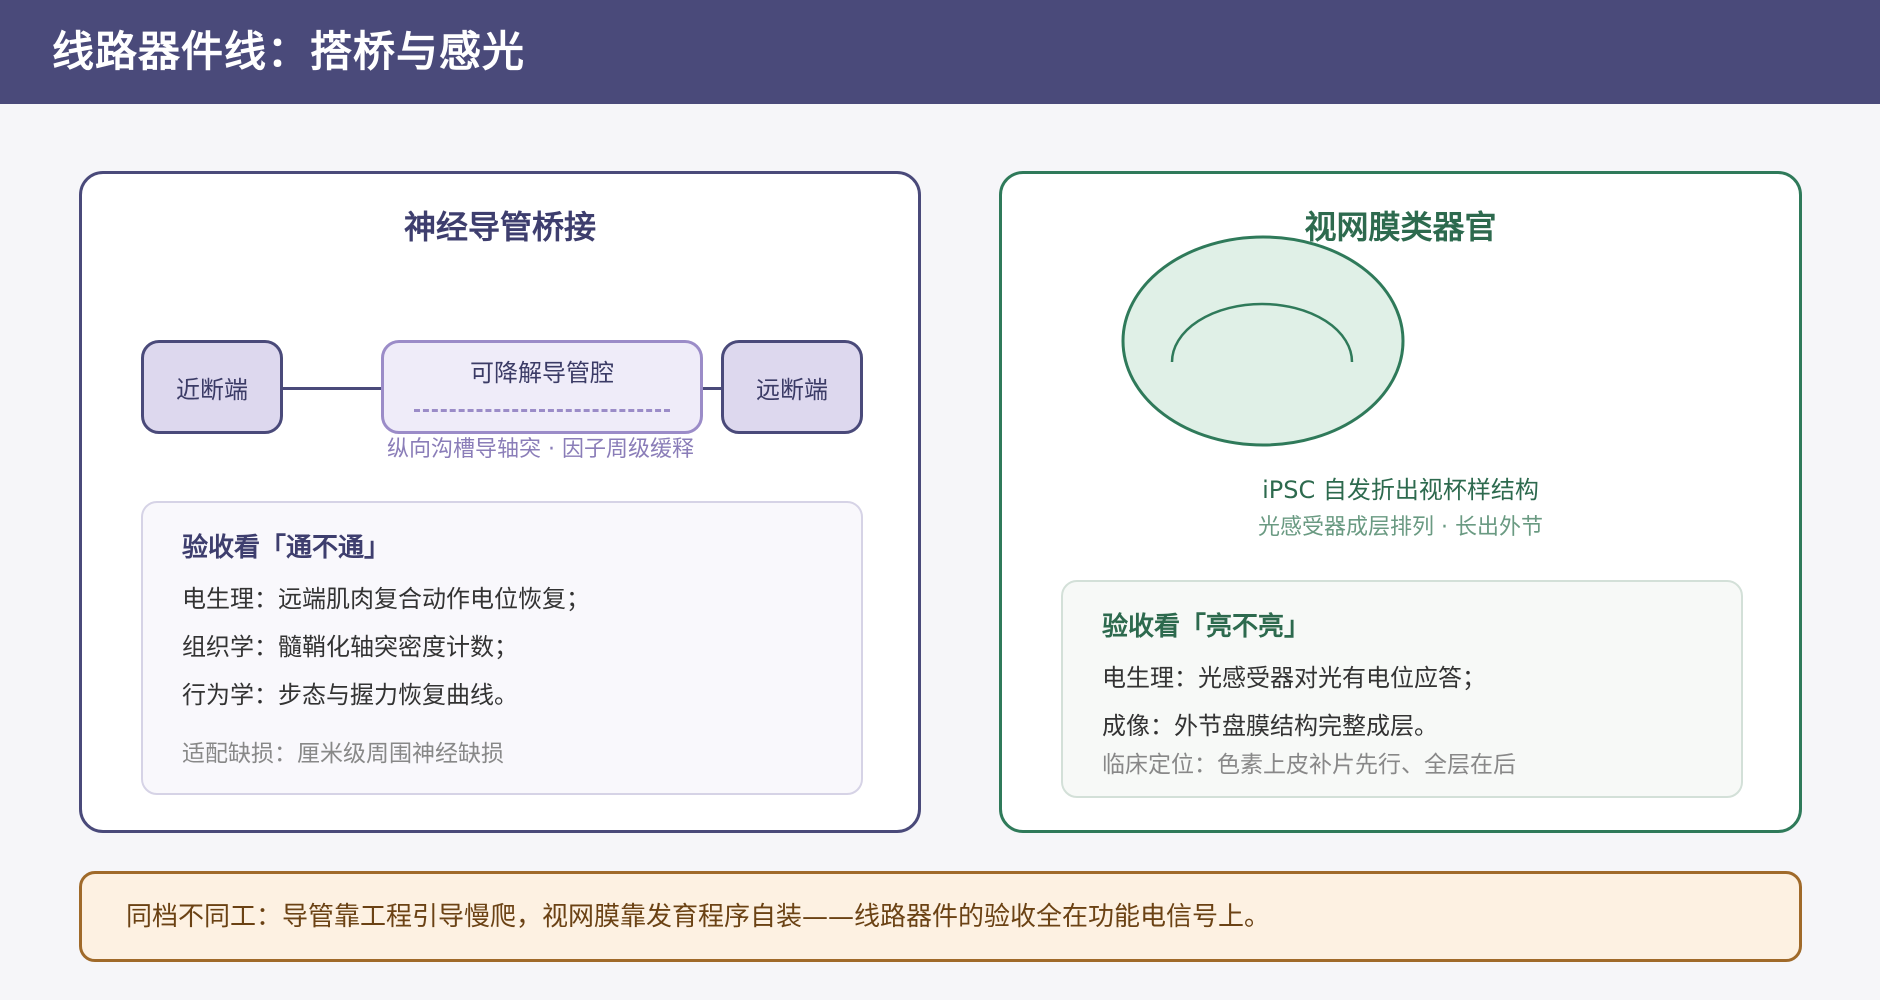 The height and width of the screenshot is (1000, 1880). What do you see at coordinates (386, 599) in the screenshot?
I see `nerve-acceptance-item: 电生理：远端肌肉复合动作电位恢复；` at bounding box center [386, 599].